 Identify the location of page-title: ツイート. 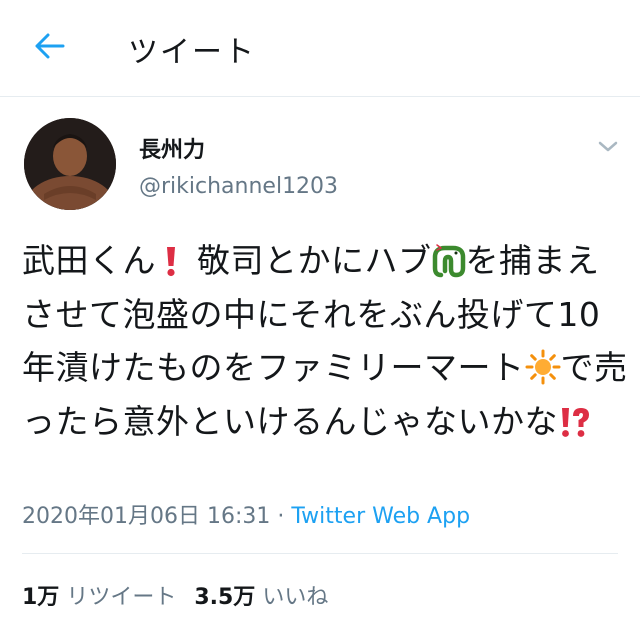
(192, 52).